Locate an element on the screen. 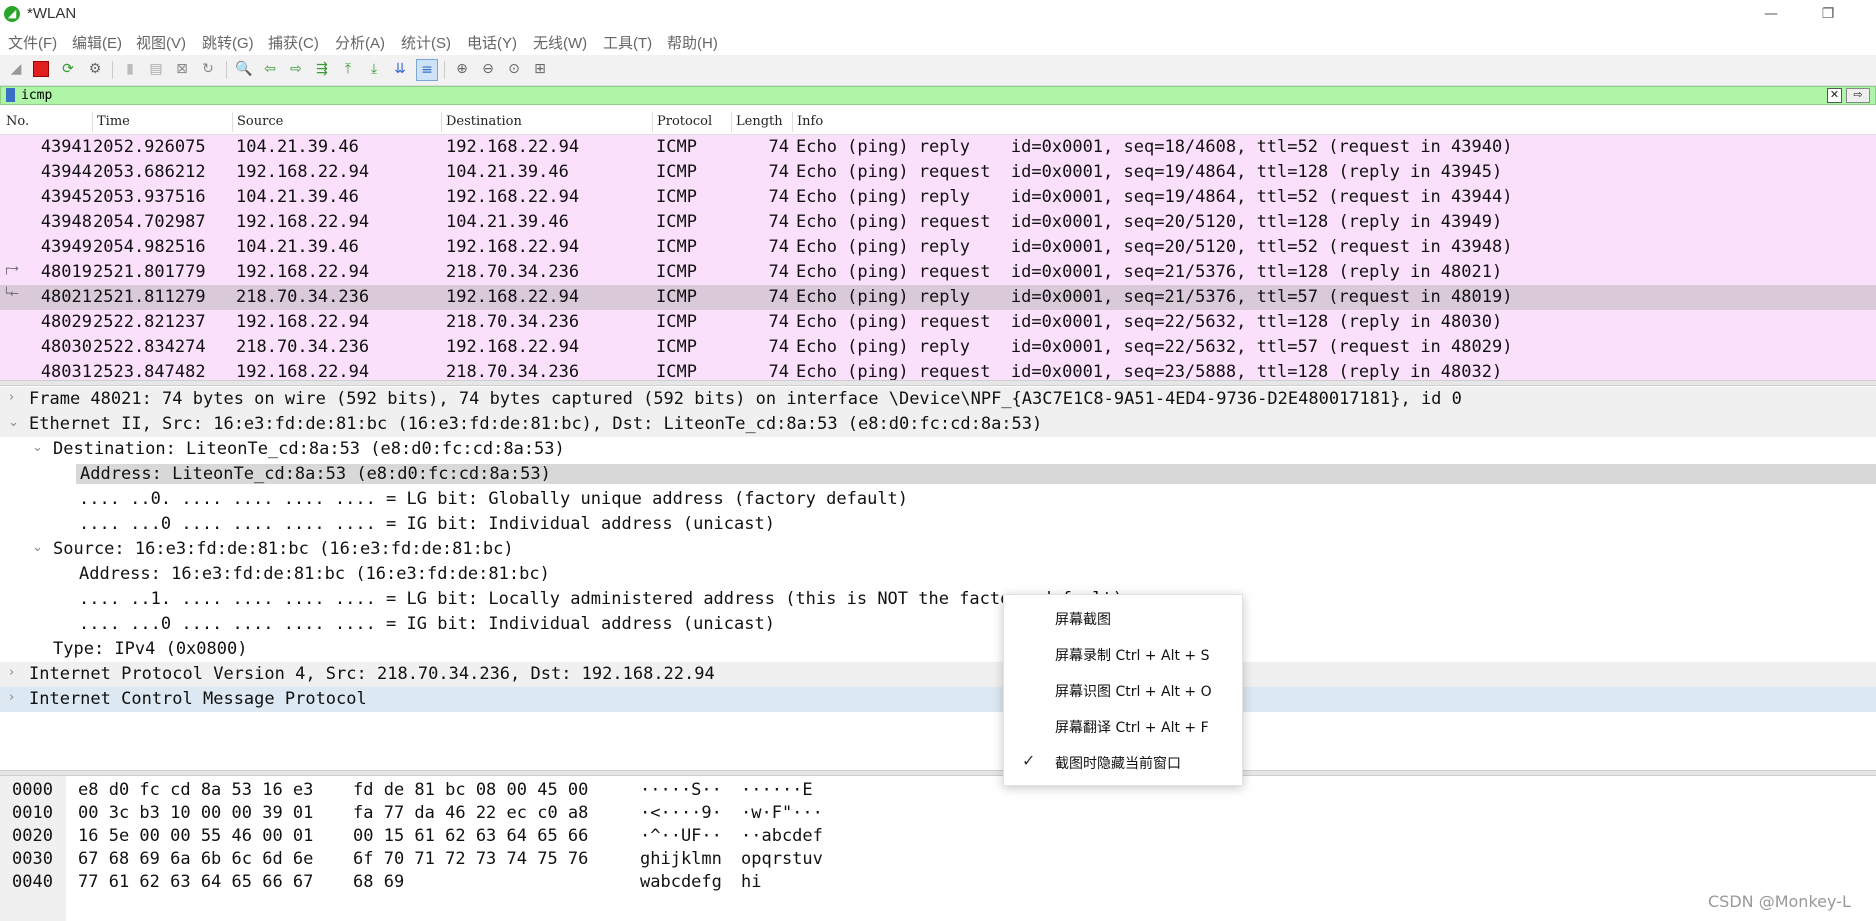 The height and width of the screenshot is (921, 1876). auto-scroll-icon: ⇊ is located at coordinates (400, 69).